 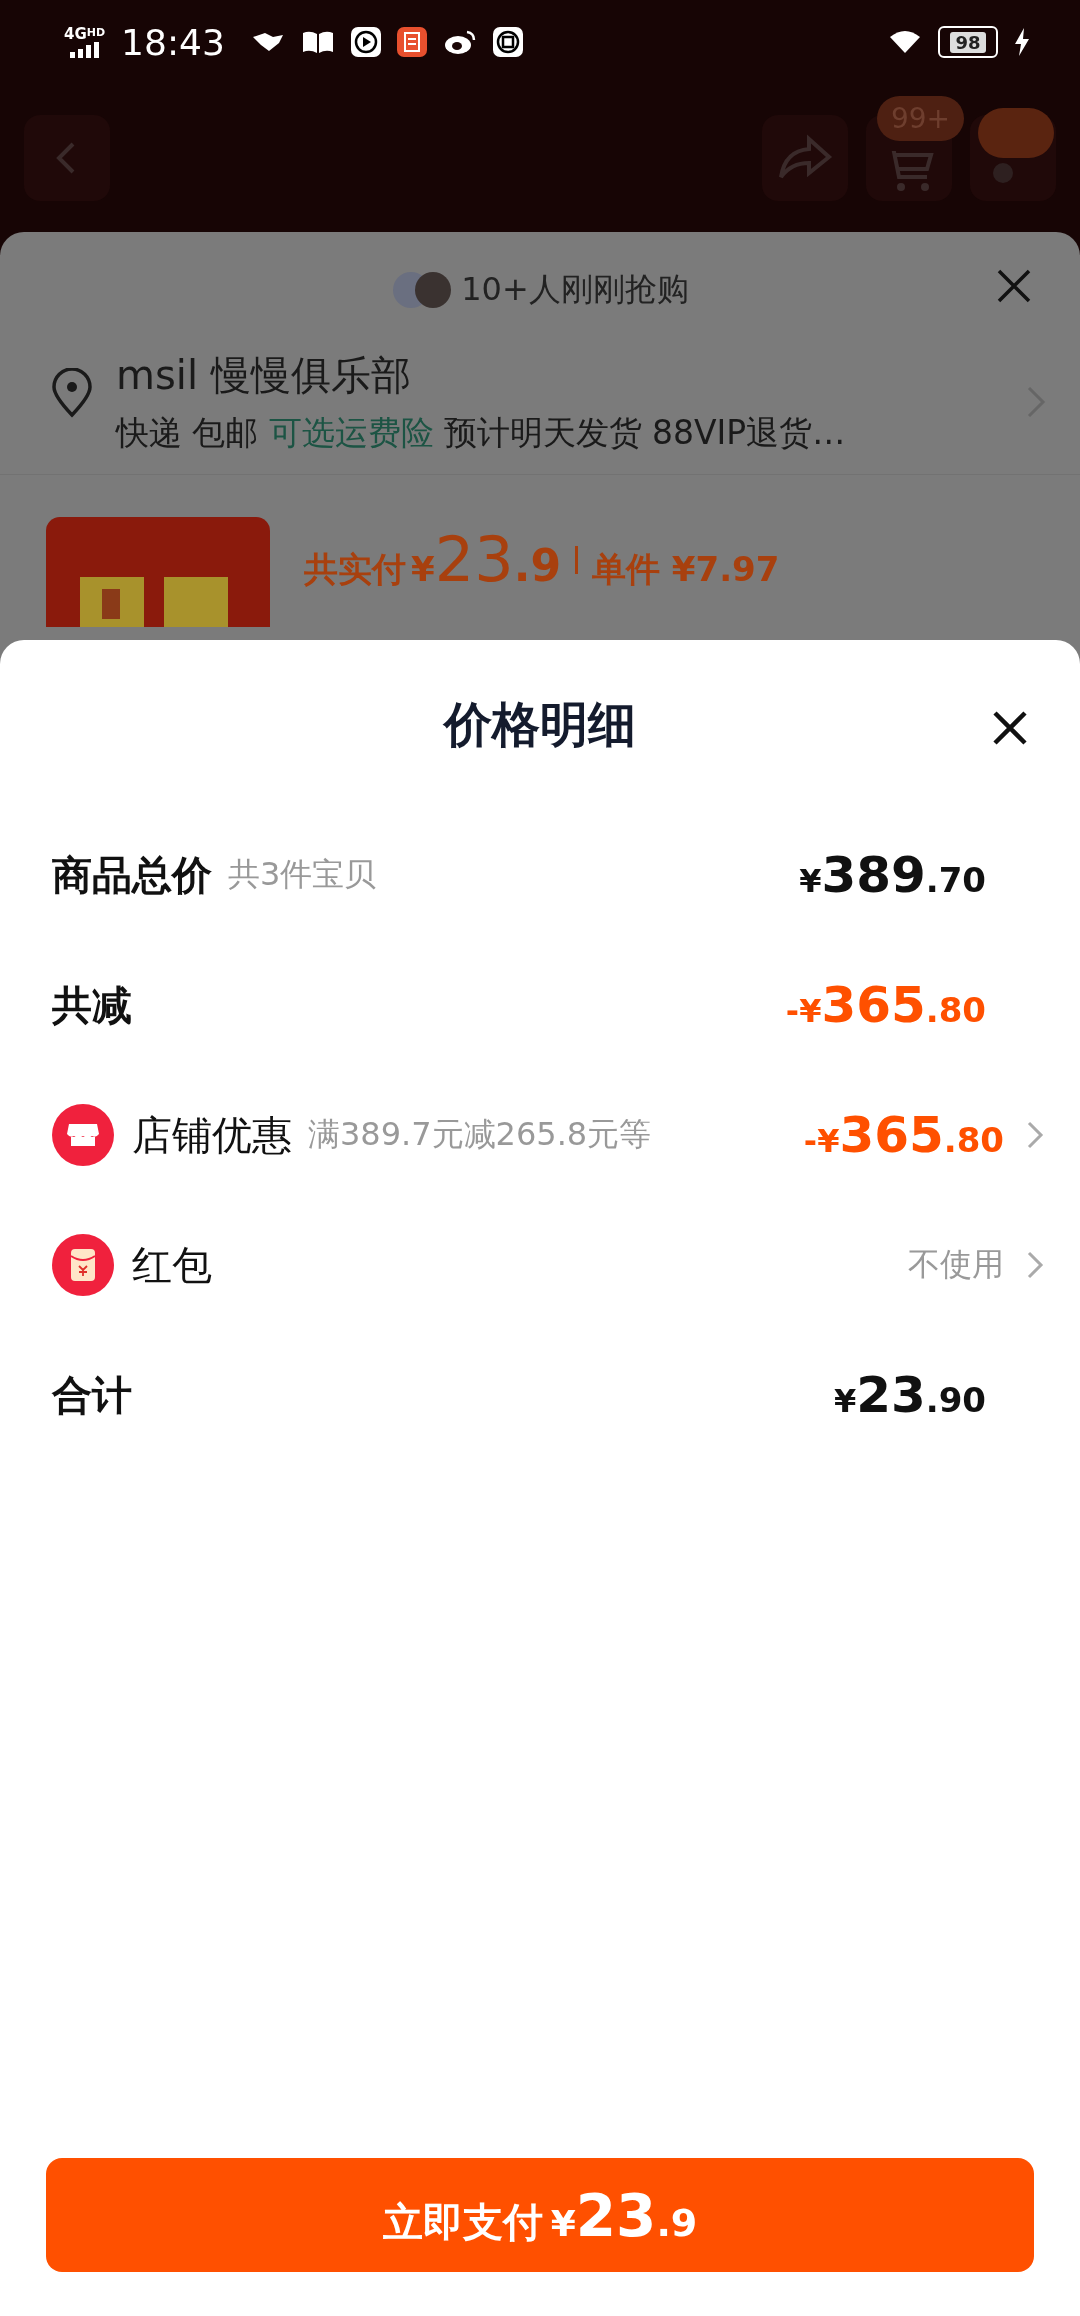 I want to click on social-proof-text: 10+人刚刚抢购, so click(x=575, y=289).